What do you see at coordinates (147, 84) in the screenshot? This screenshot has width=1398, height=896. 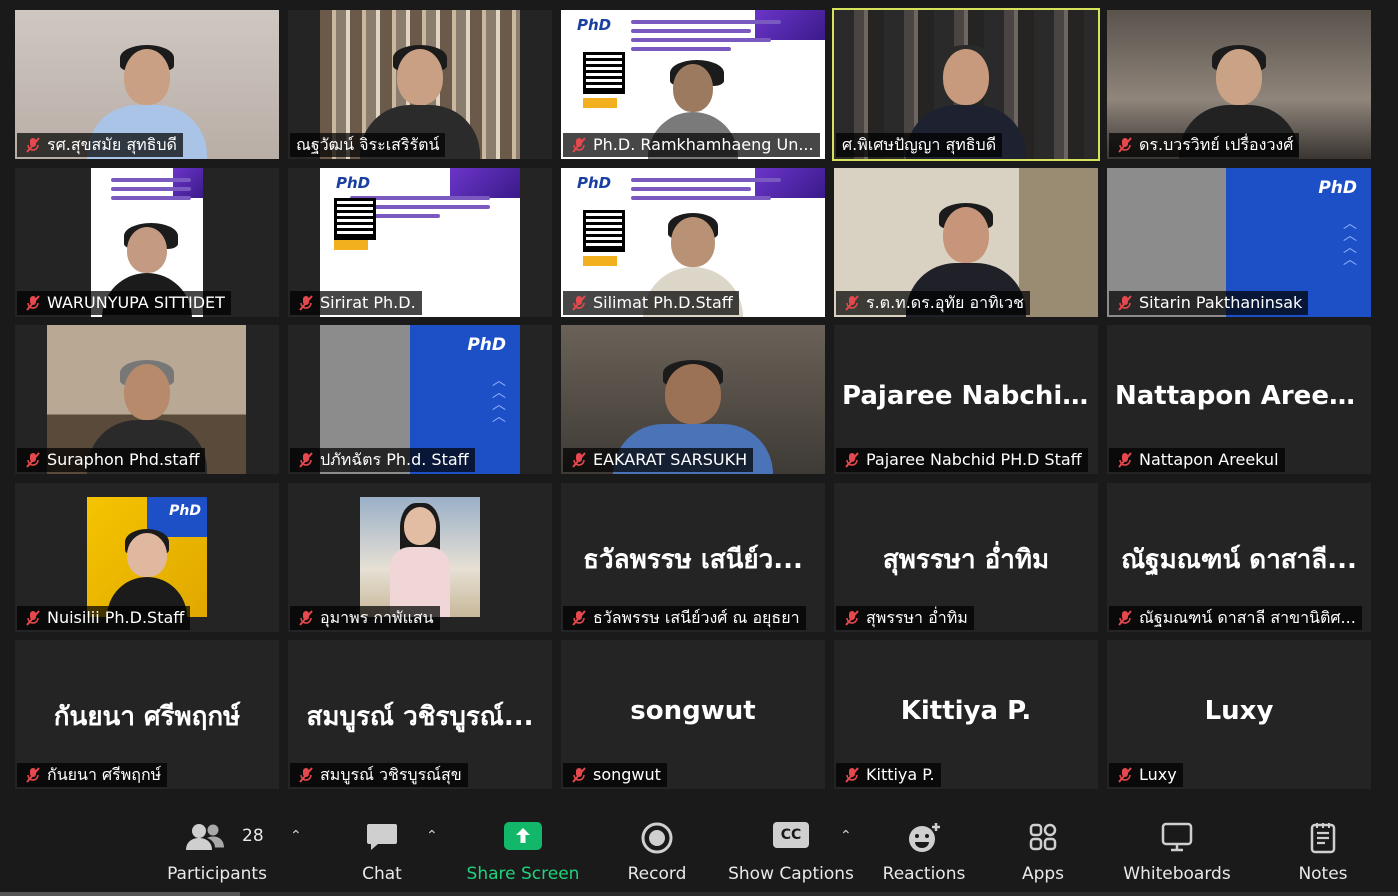 I see `video-tile: รศ.สุขสมัย สุทธิบดี` at bounding box center [147, 84].